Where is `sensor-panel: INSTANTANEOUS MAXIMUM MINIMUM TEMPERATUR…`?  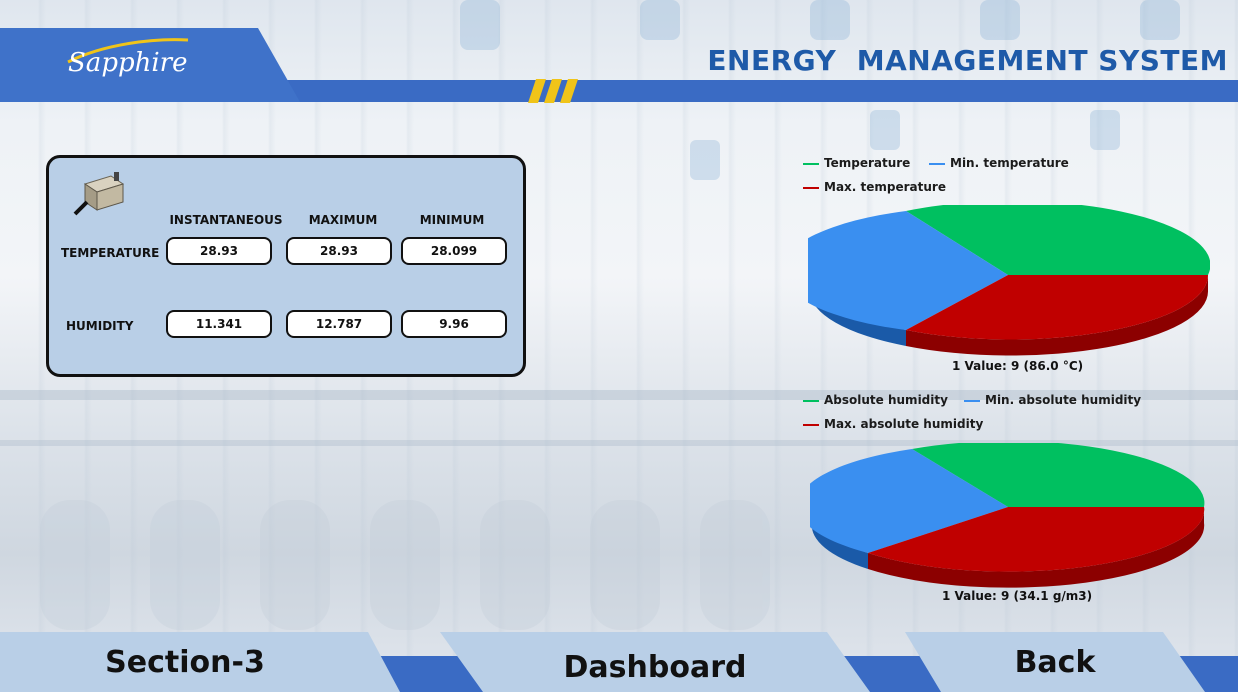
sensor-panel: INSTANTANEOUS MAXIMUM MINIMUM TEMPERATUR… is located at coordinates (286, 266).